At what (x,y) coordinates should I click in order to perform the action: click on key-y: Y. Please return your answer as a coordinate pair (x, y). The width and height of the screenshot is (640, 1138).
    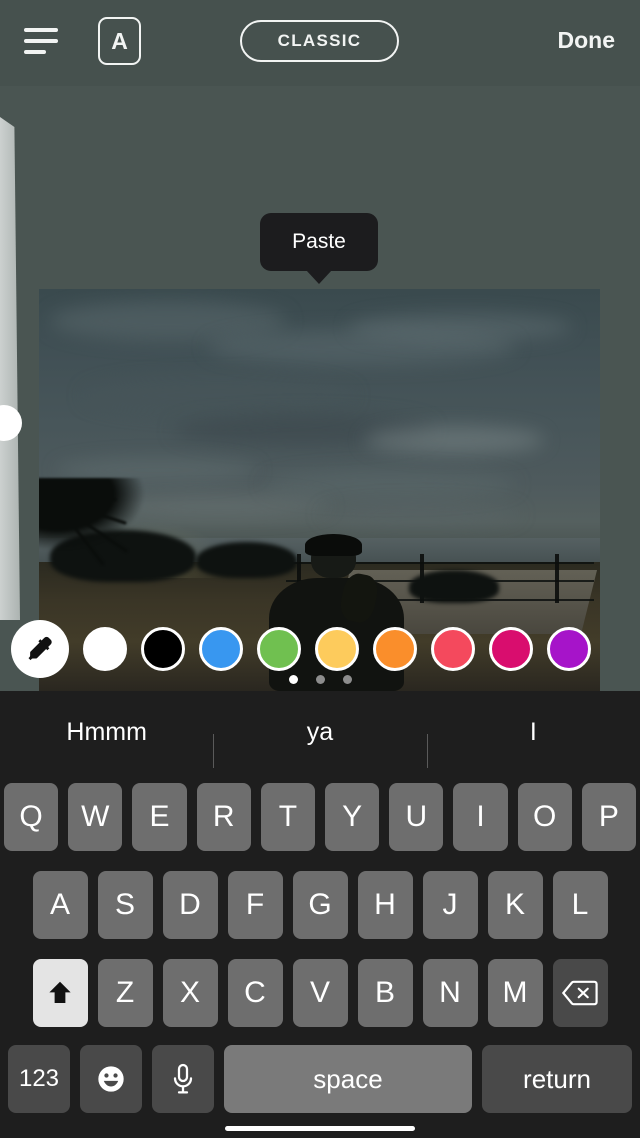
    Looking at the image, I should click on (352, 817).